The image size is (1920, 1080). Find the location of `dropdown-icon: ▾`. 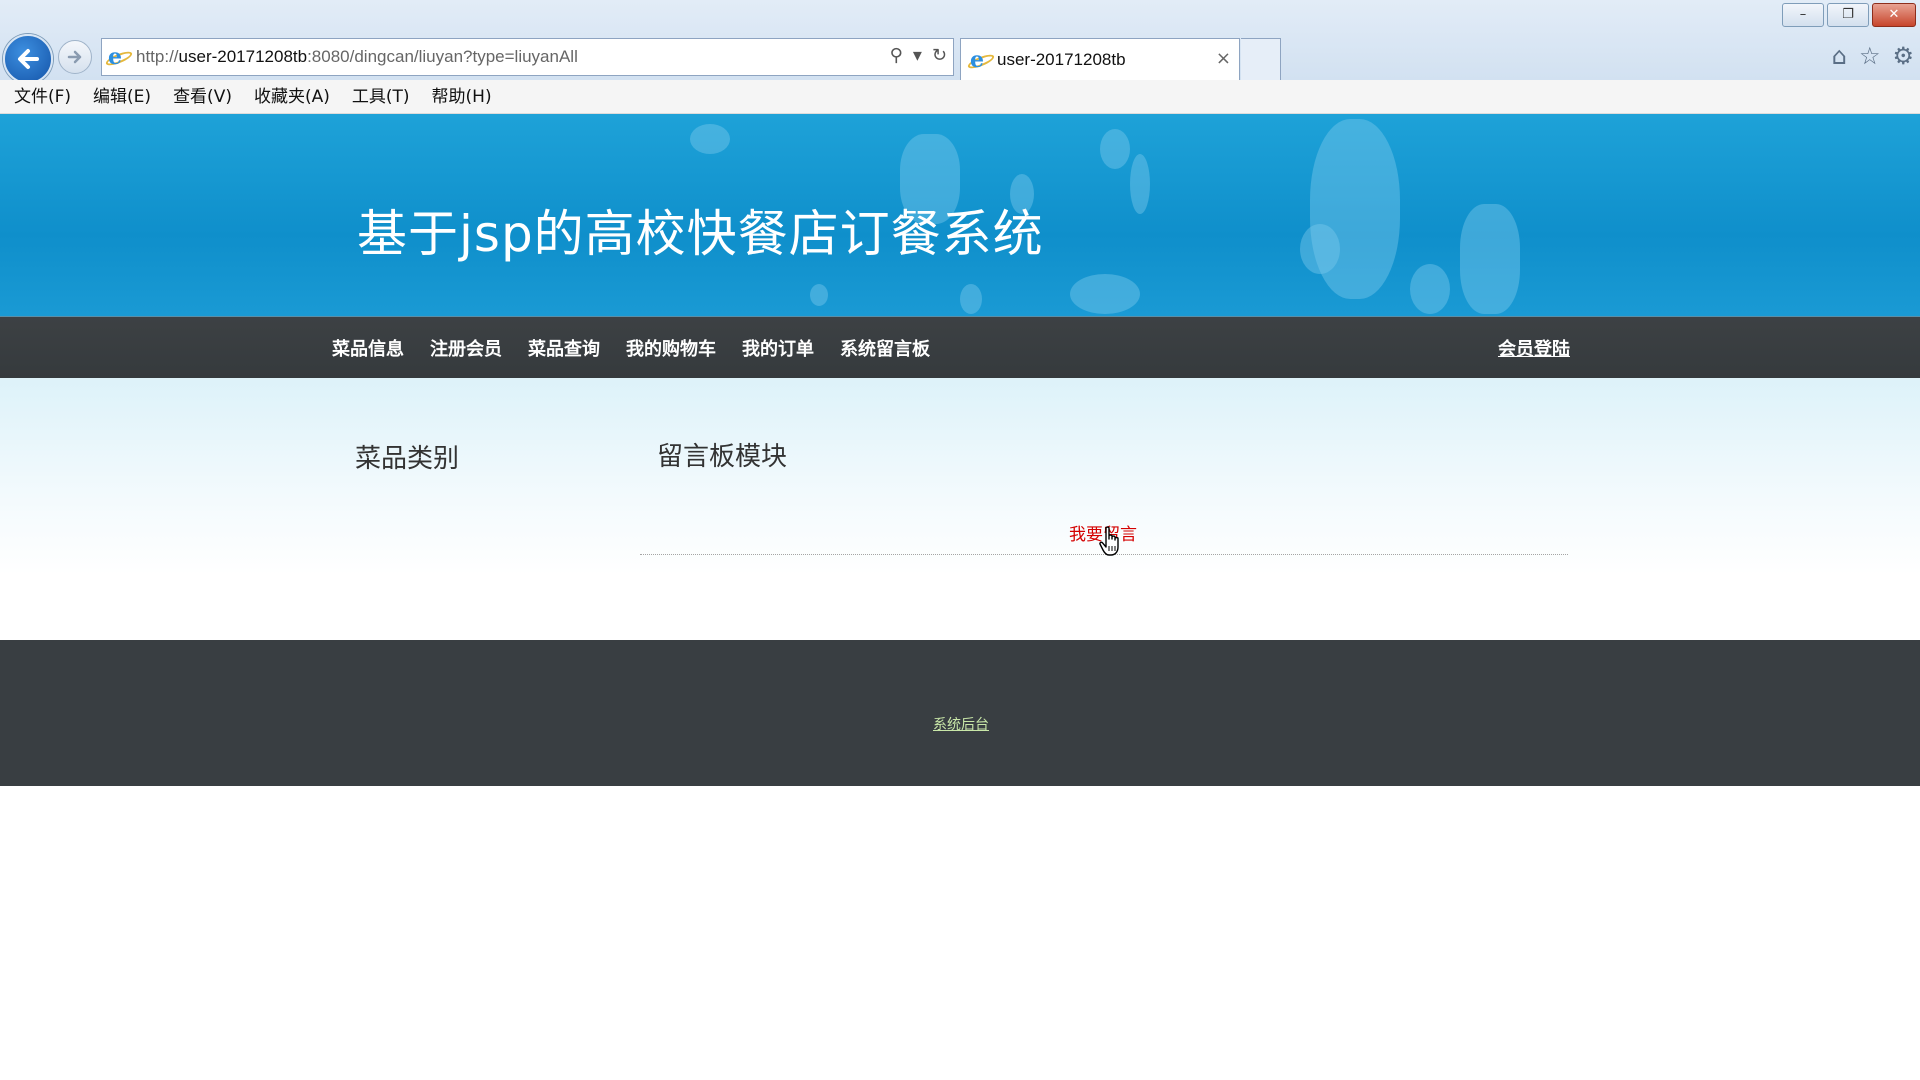

dropdown-icon: ▾ is located at coordinates (917, 55).